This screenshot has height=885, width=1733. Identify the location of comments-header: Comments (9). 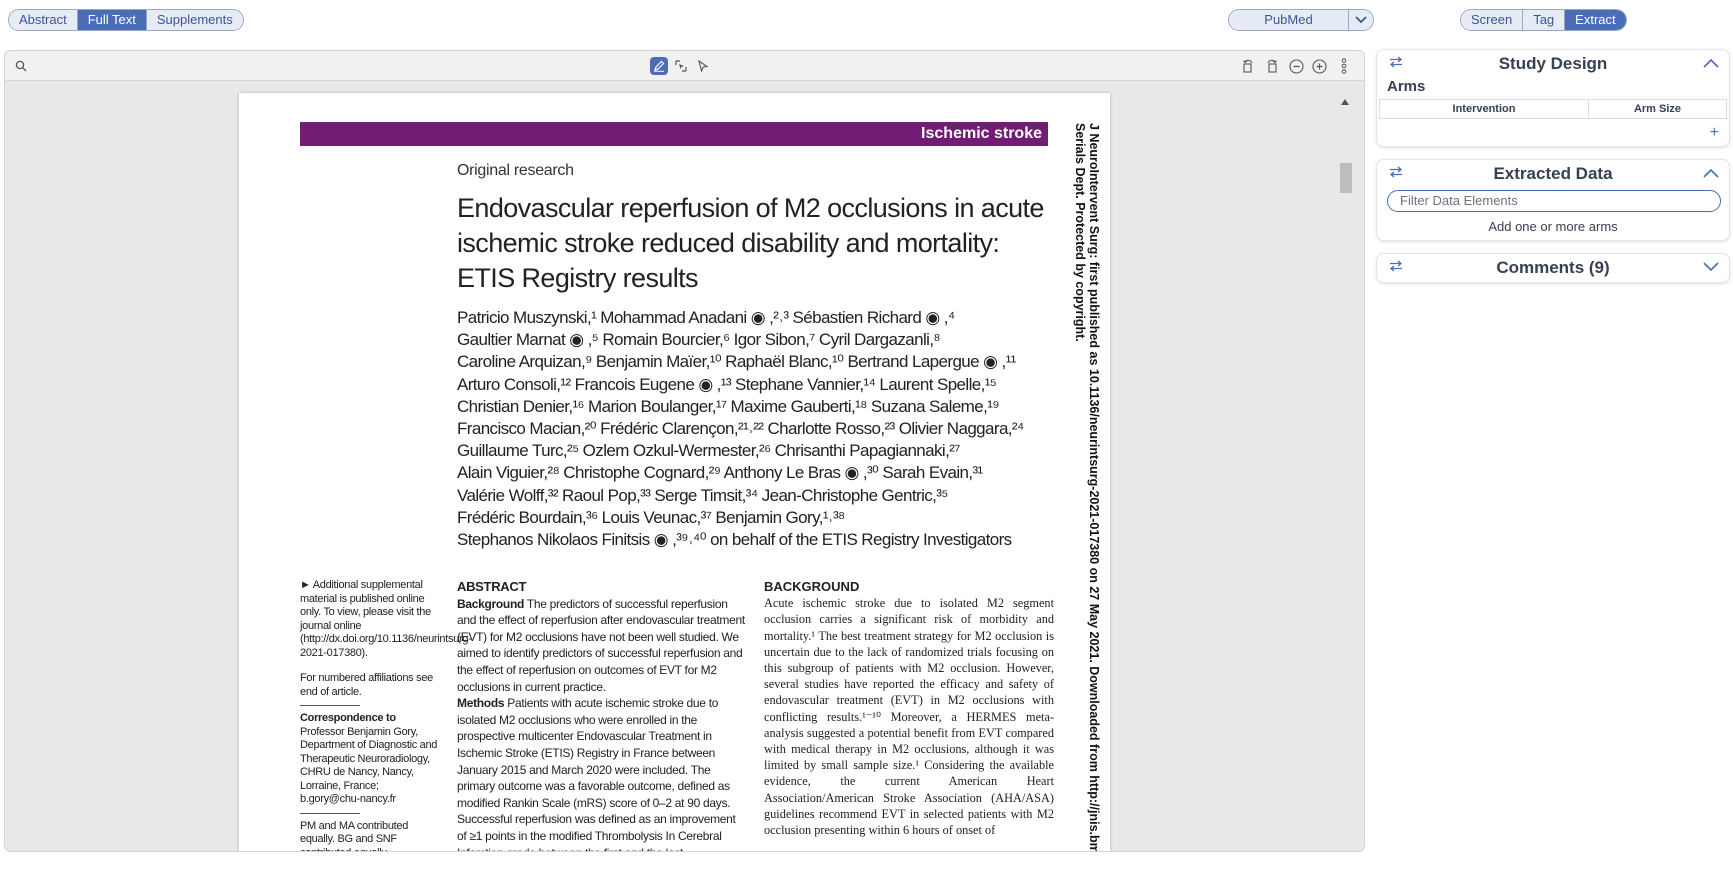
(1553, 268).